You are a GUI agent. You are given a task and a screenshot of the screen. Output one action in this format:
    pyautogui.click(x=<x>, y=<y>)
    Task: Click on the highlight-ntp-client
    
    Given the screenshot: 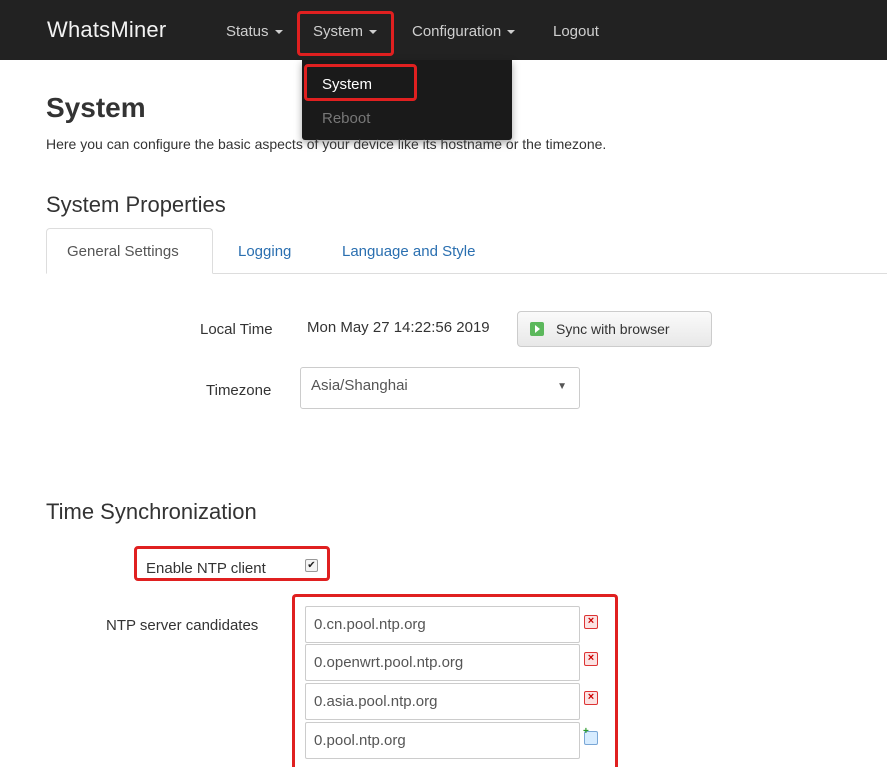 What is the action you would take?
    pyautogui.click(x=232, y=563)
    